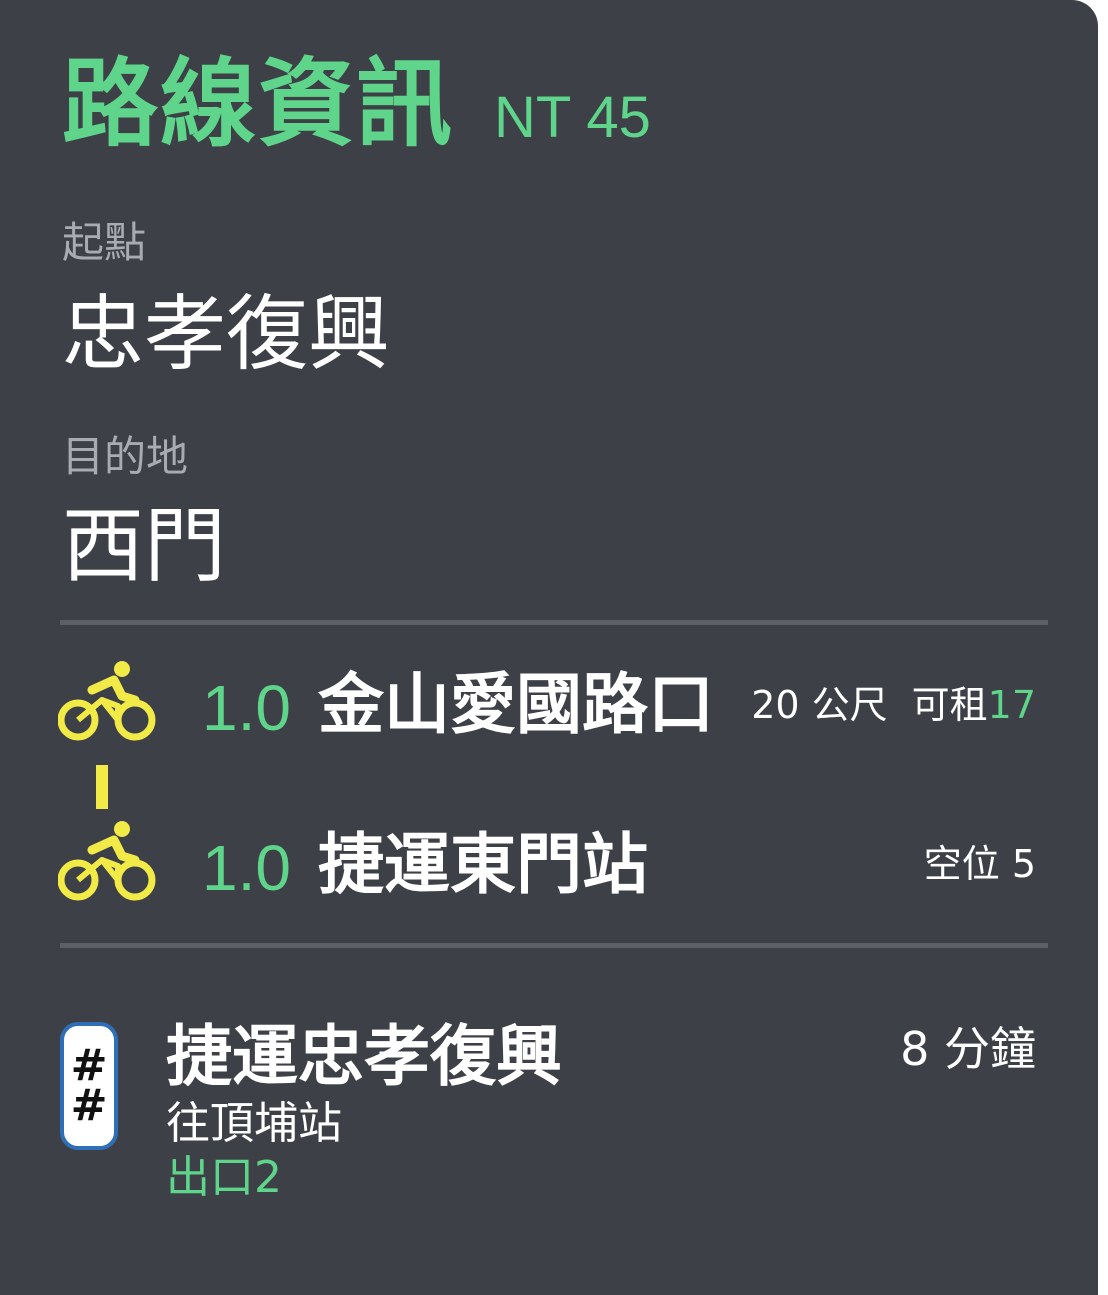  I want to click on rent-label: 可租, so click(949, 705).